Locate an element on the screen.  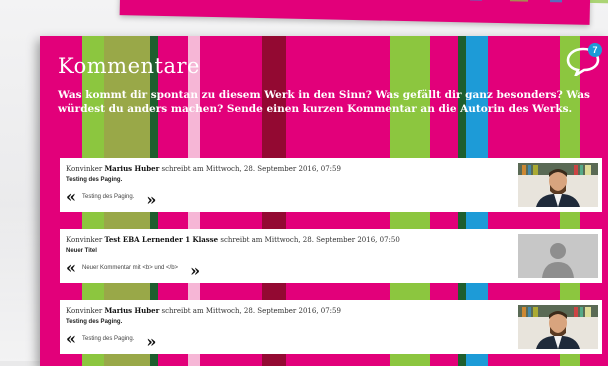
comment-count-badge: 7 is located at coordinates (595, 50).